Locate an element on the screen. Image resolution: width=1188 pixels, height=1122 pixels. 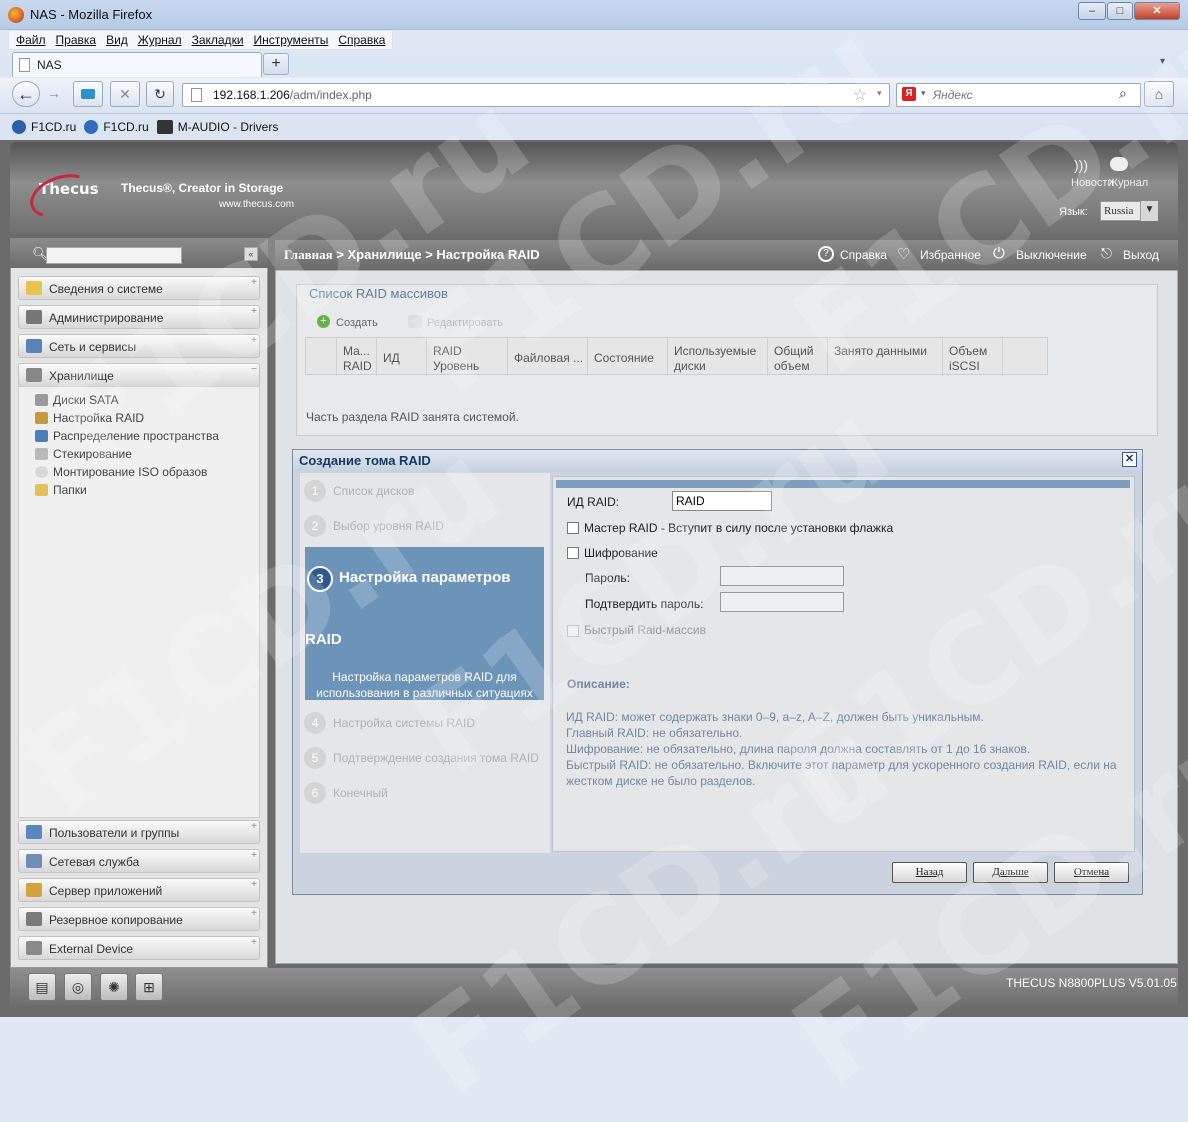
info-icon is located at coordinates (34, 288).